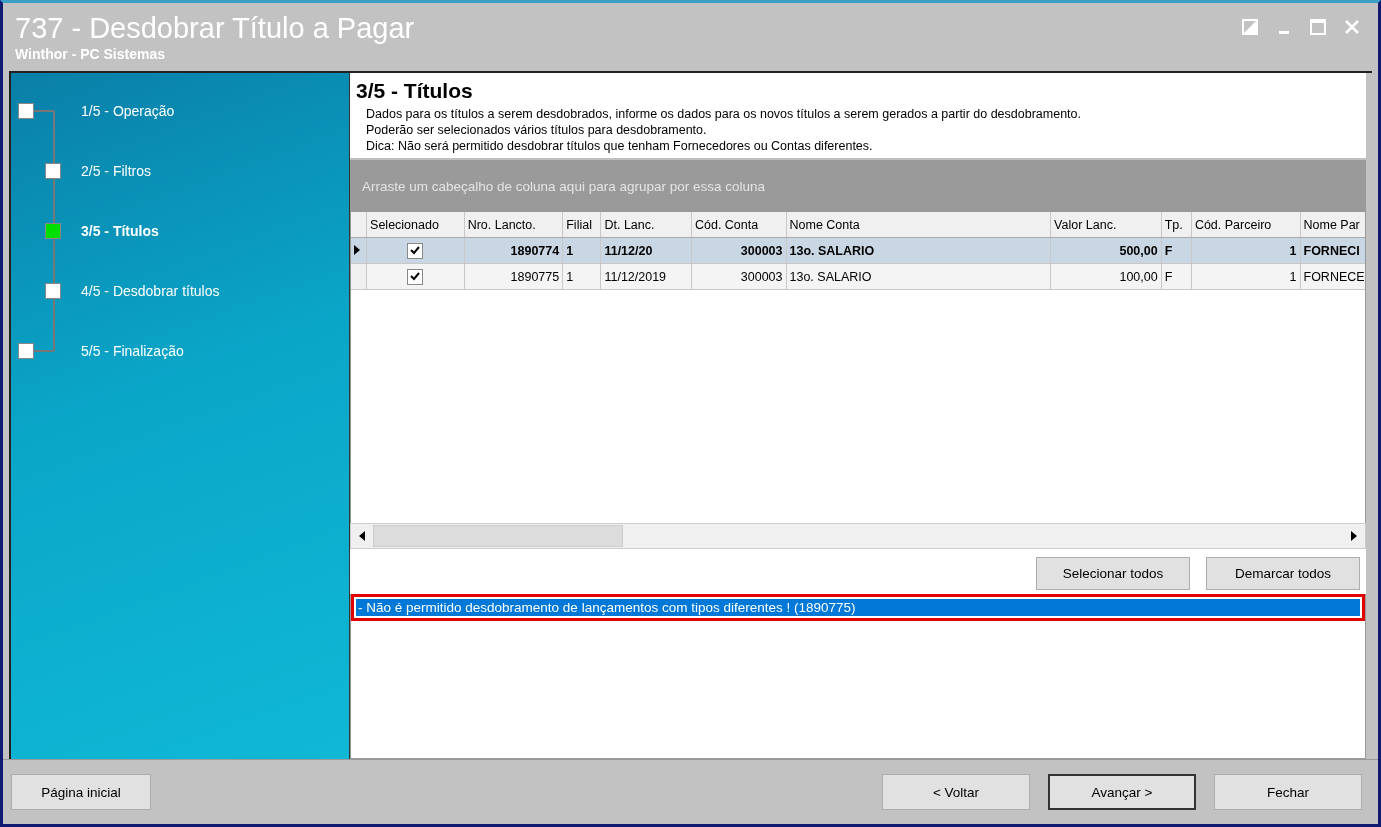  I want to click on column-header: Nome Conta, so click(918, 225).